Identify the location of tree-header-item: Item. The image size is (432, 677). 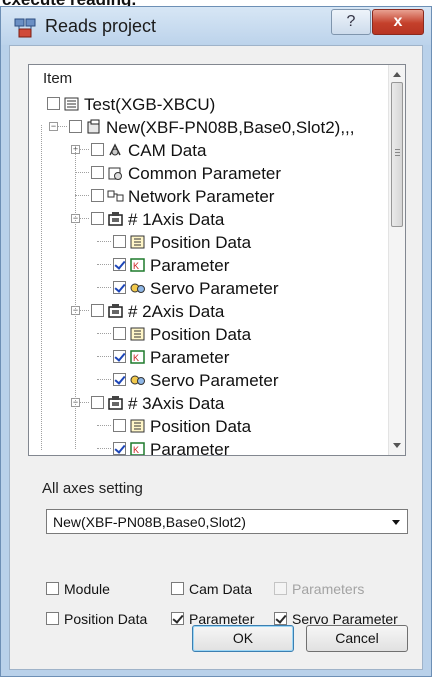
(58, 78).